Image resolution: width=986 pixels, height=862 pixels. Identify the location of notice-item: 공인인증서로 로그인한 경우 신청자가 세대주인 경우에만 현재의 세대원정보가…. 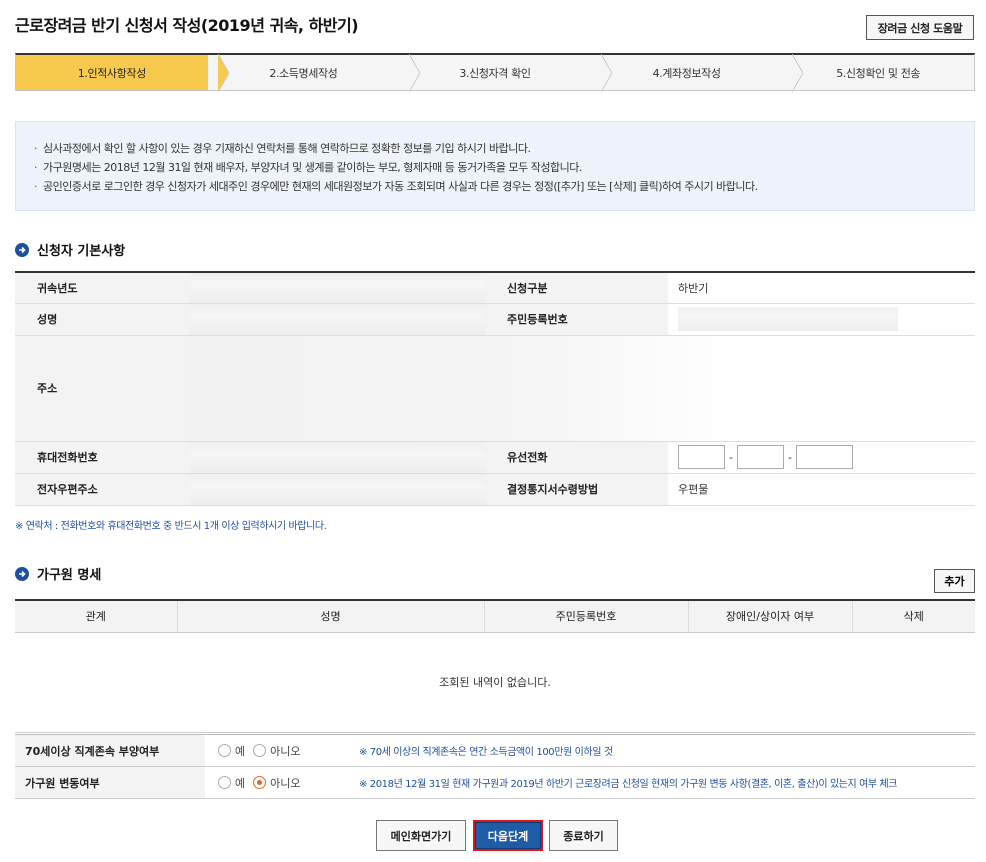
(495, 186).